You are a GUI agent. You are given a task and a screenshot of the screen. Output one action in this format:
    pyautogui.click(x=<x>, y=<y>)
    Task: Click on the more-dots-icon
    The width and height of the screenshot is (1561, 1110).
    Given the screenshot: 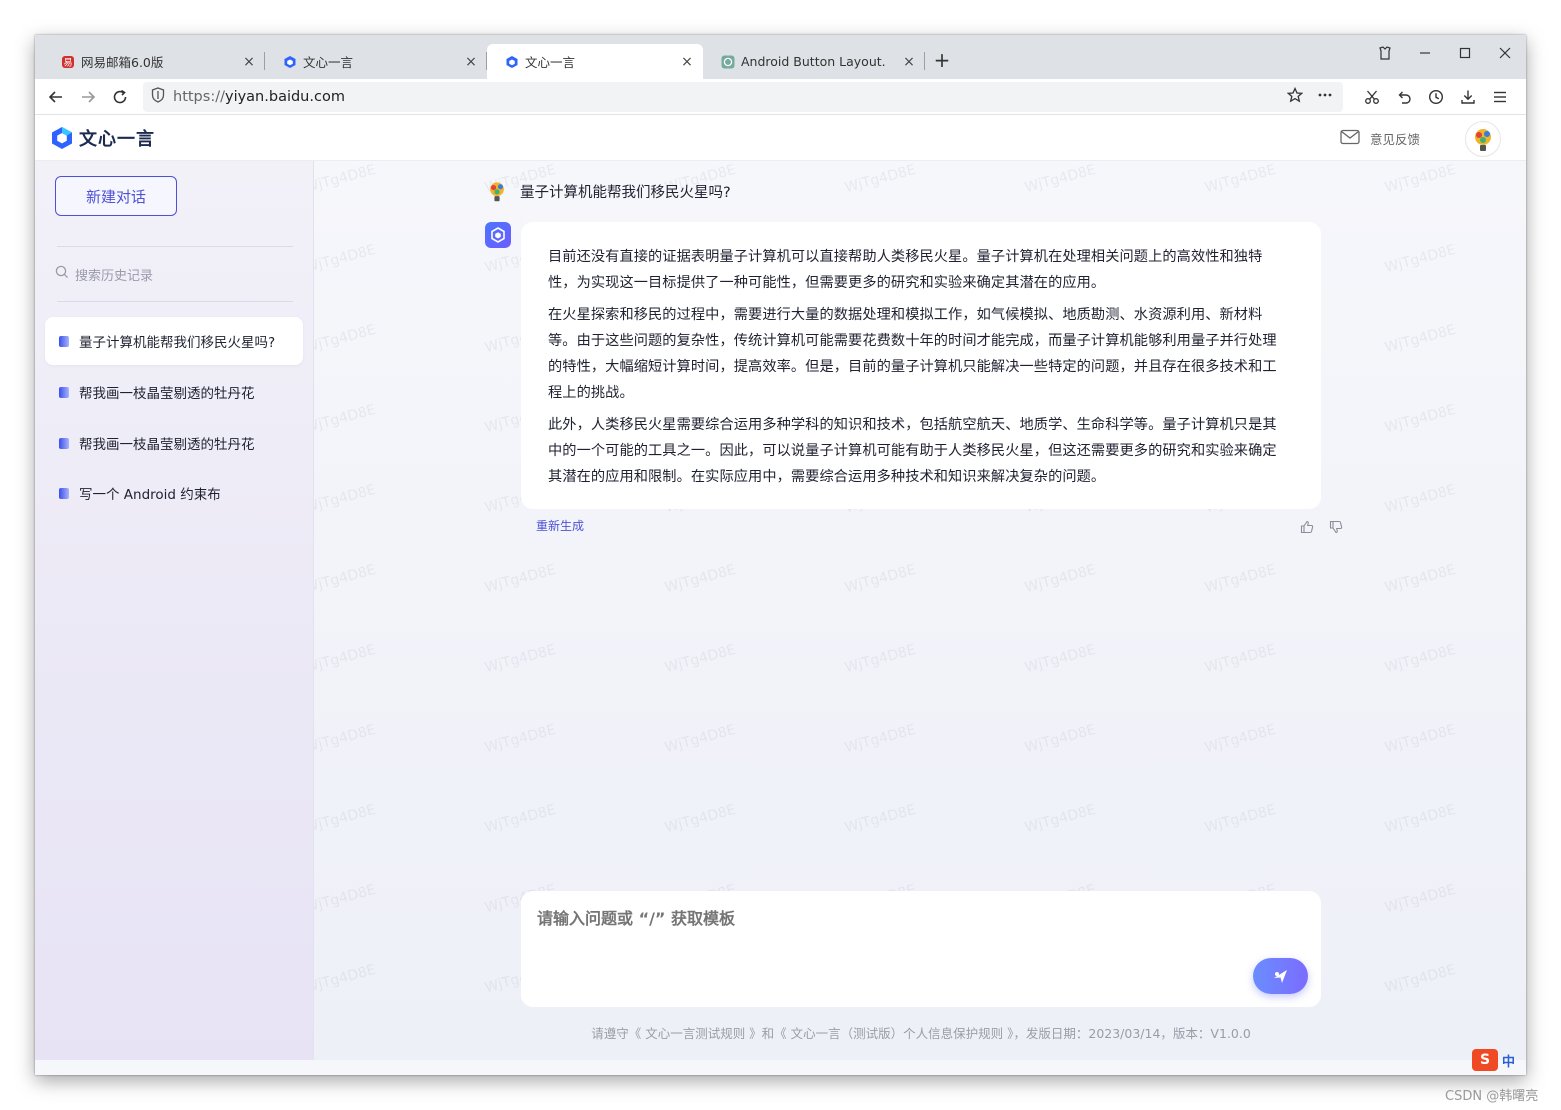 What is the action you would take?
    pyautogui.click(x=1325, y=97)
    